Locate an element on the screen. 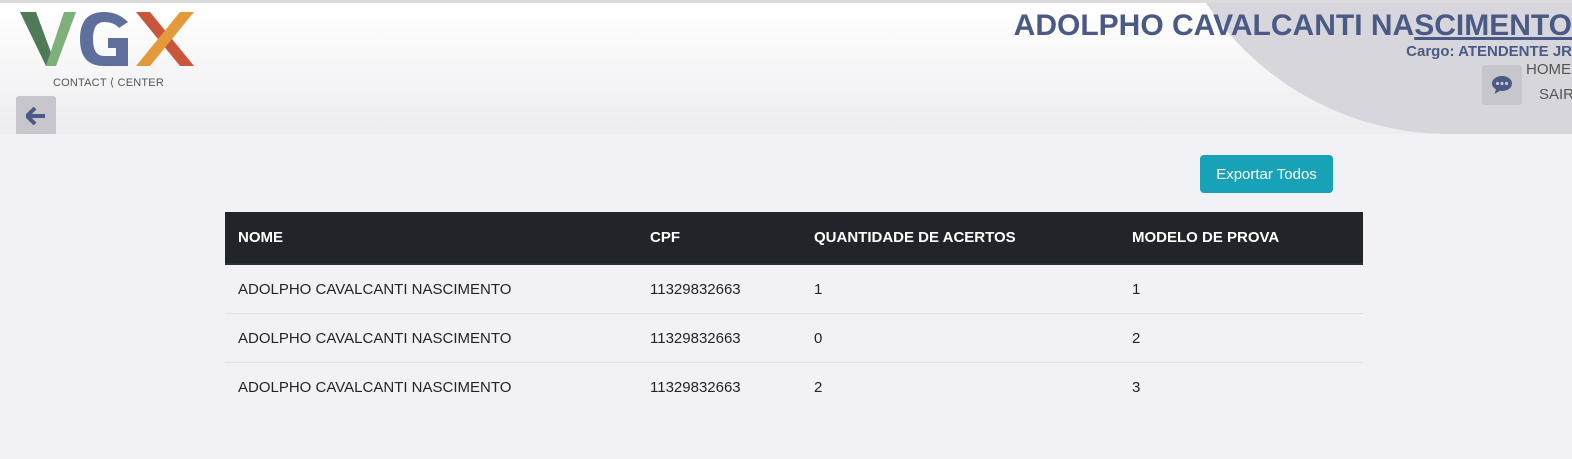 The image size is (1572, 459). cell-modelo: 3 is located at coordinates (1241, 386).